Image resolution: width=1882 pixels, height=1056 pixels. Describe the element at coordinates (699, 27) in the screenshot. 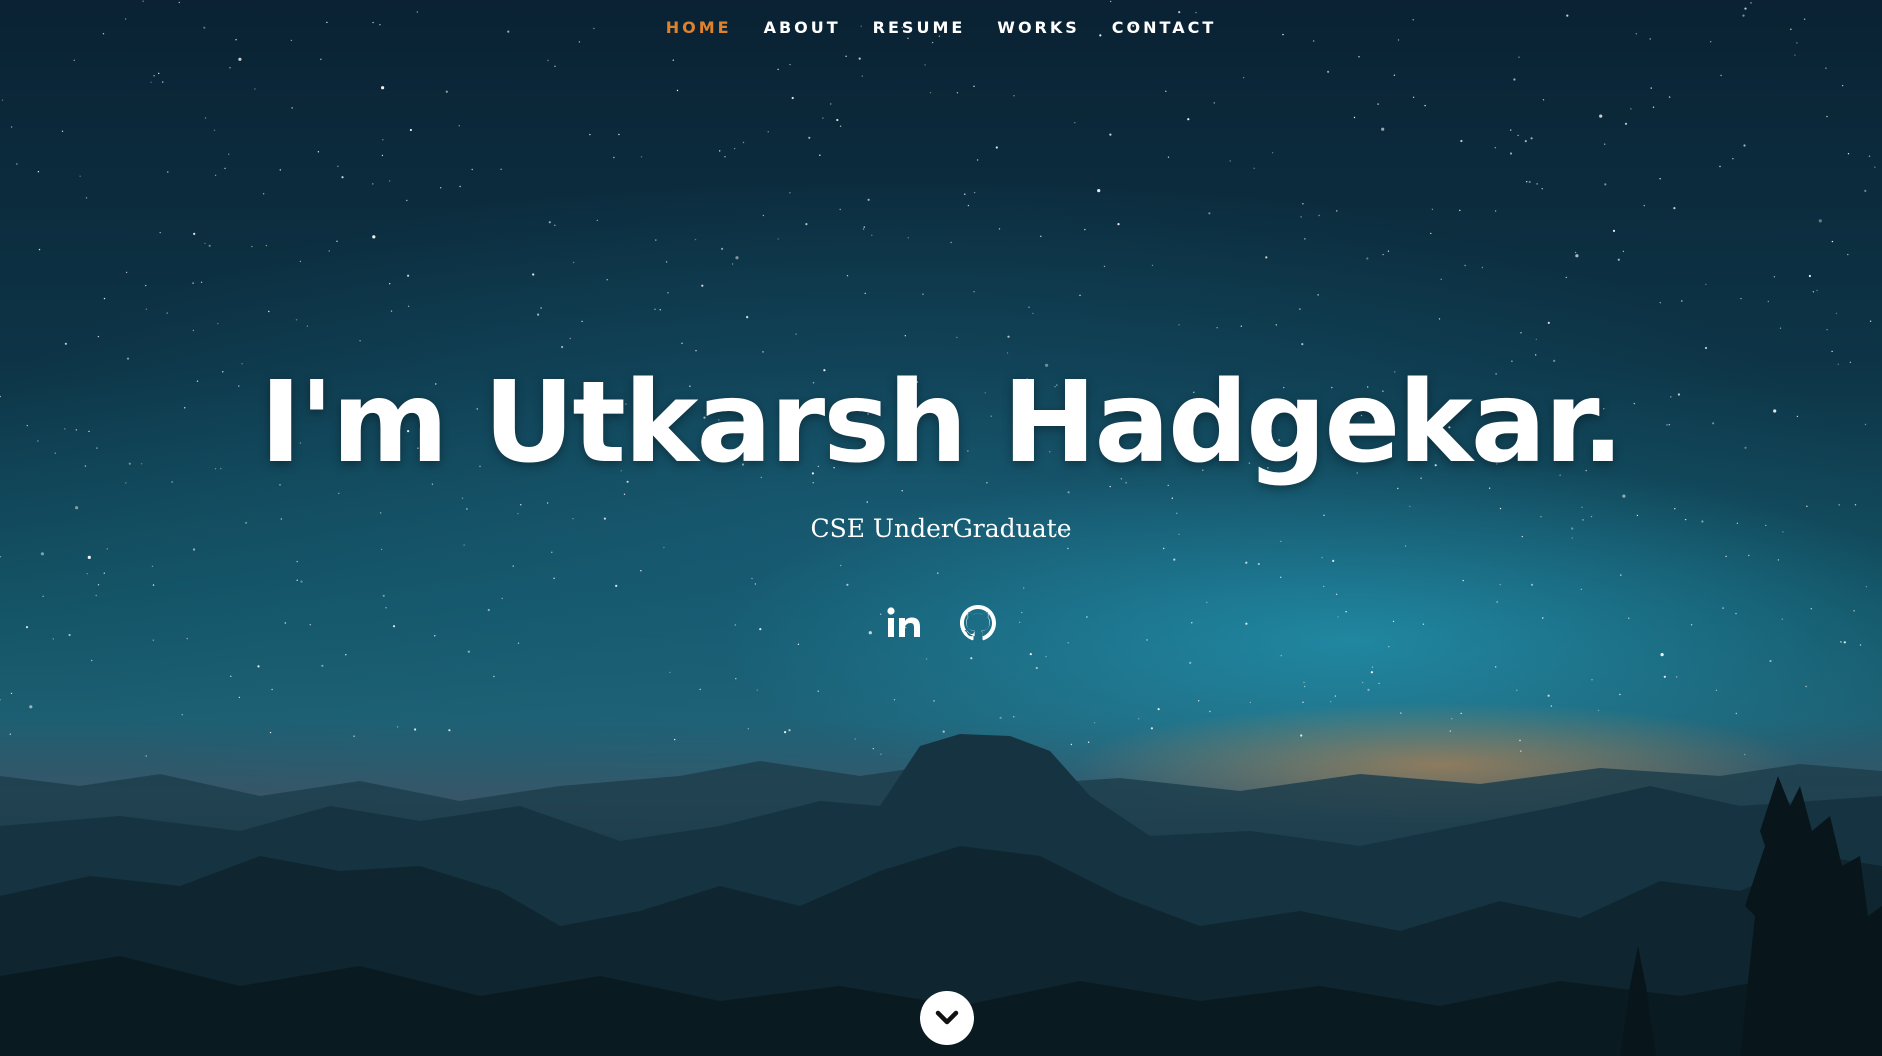

I see `nav-item-home: HOME` at that location.